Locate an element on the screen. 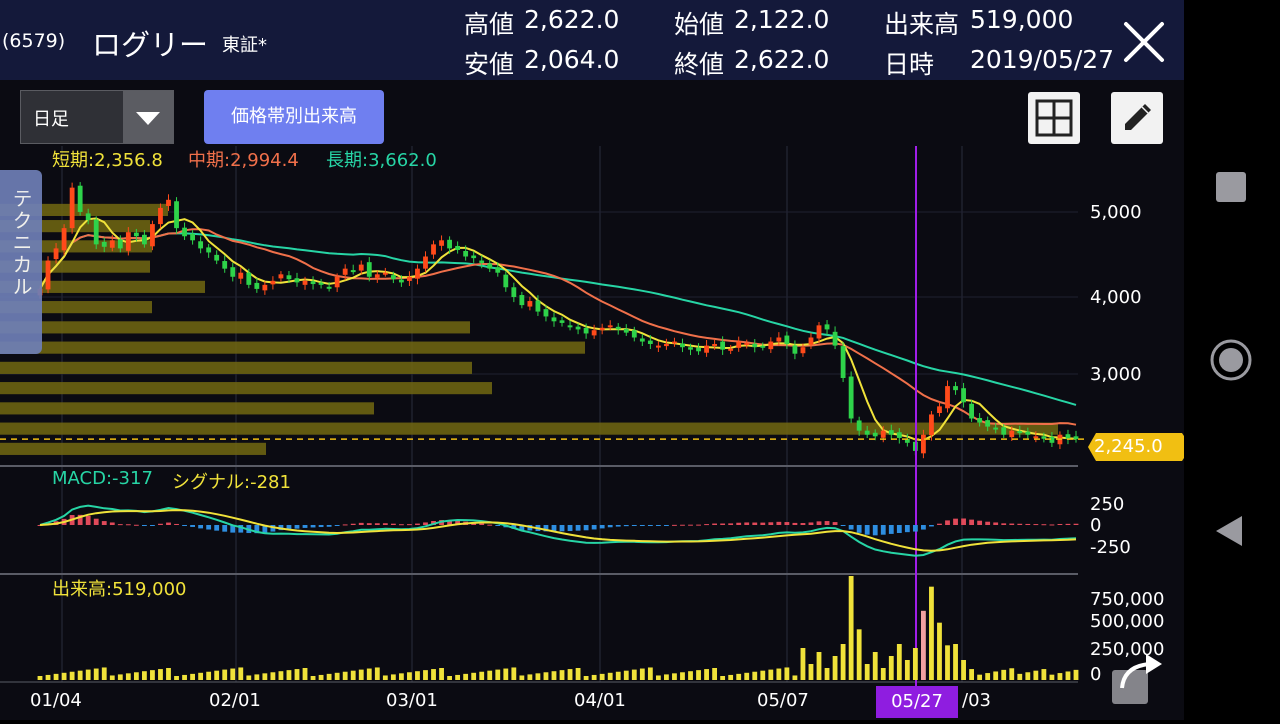  current-price-value: 2,245.0 is located at coordinates (1128, 446).